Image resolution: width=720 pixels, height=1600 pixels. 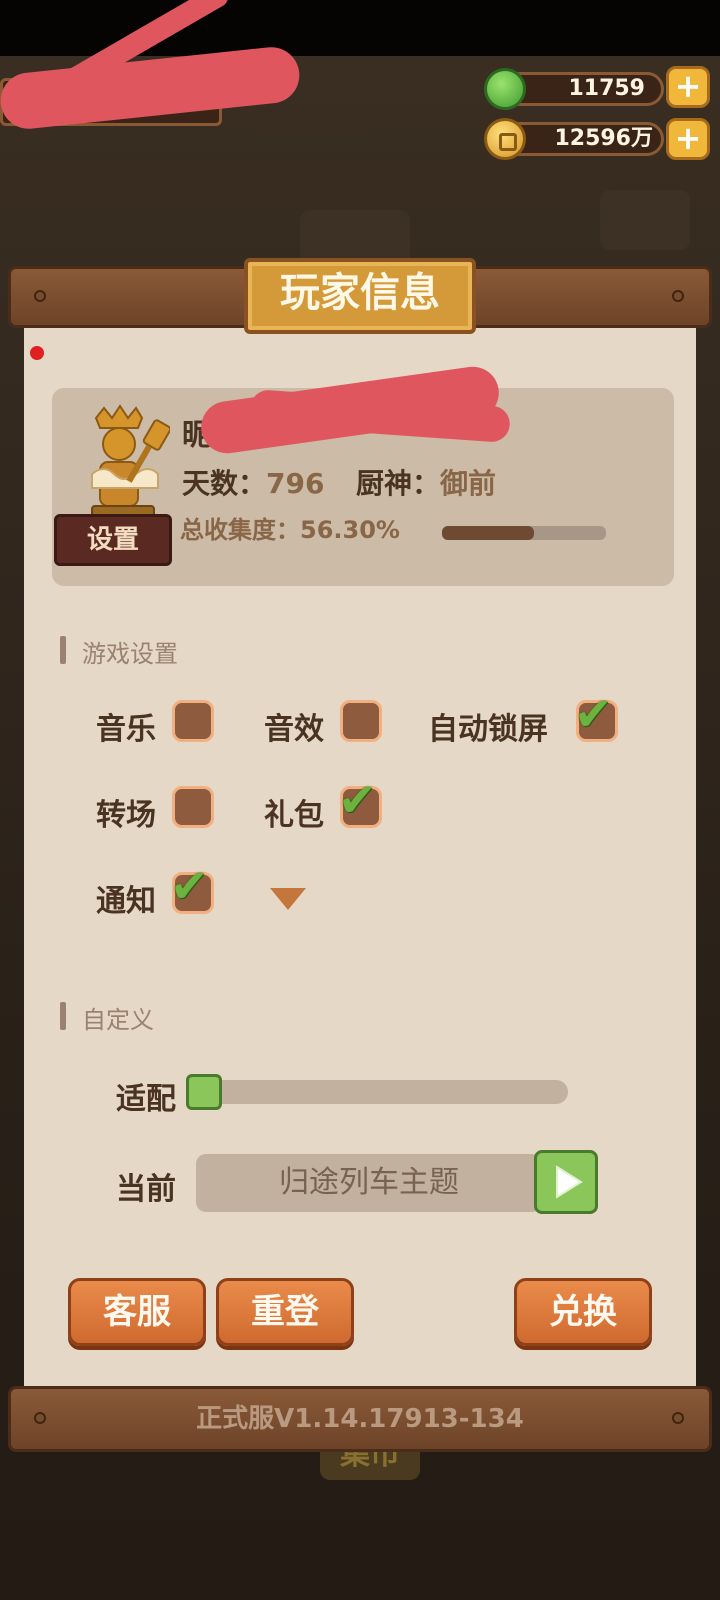 I want to click on collection-progress-fill, so click(x=488, y=533).